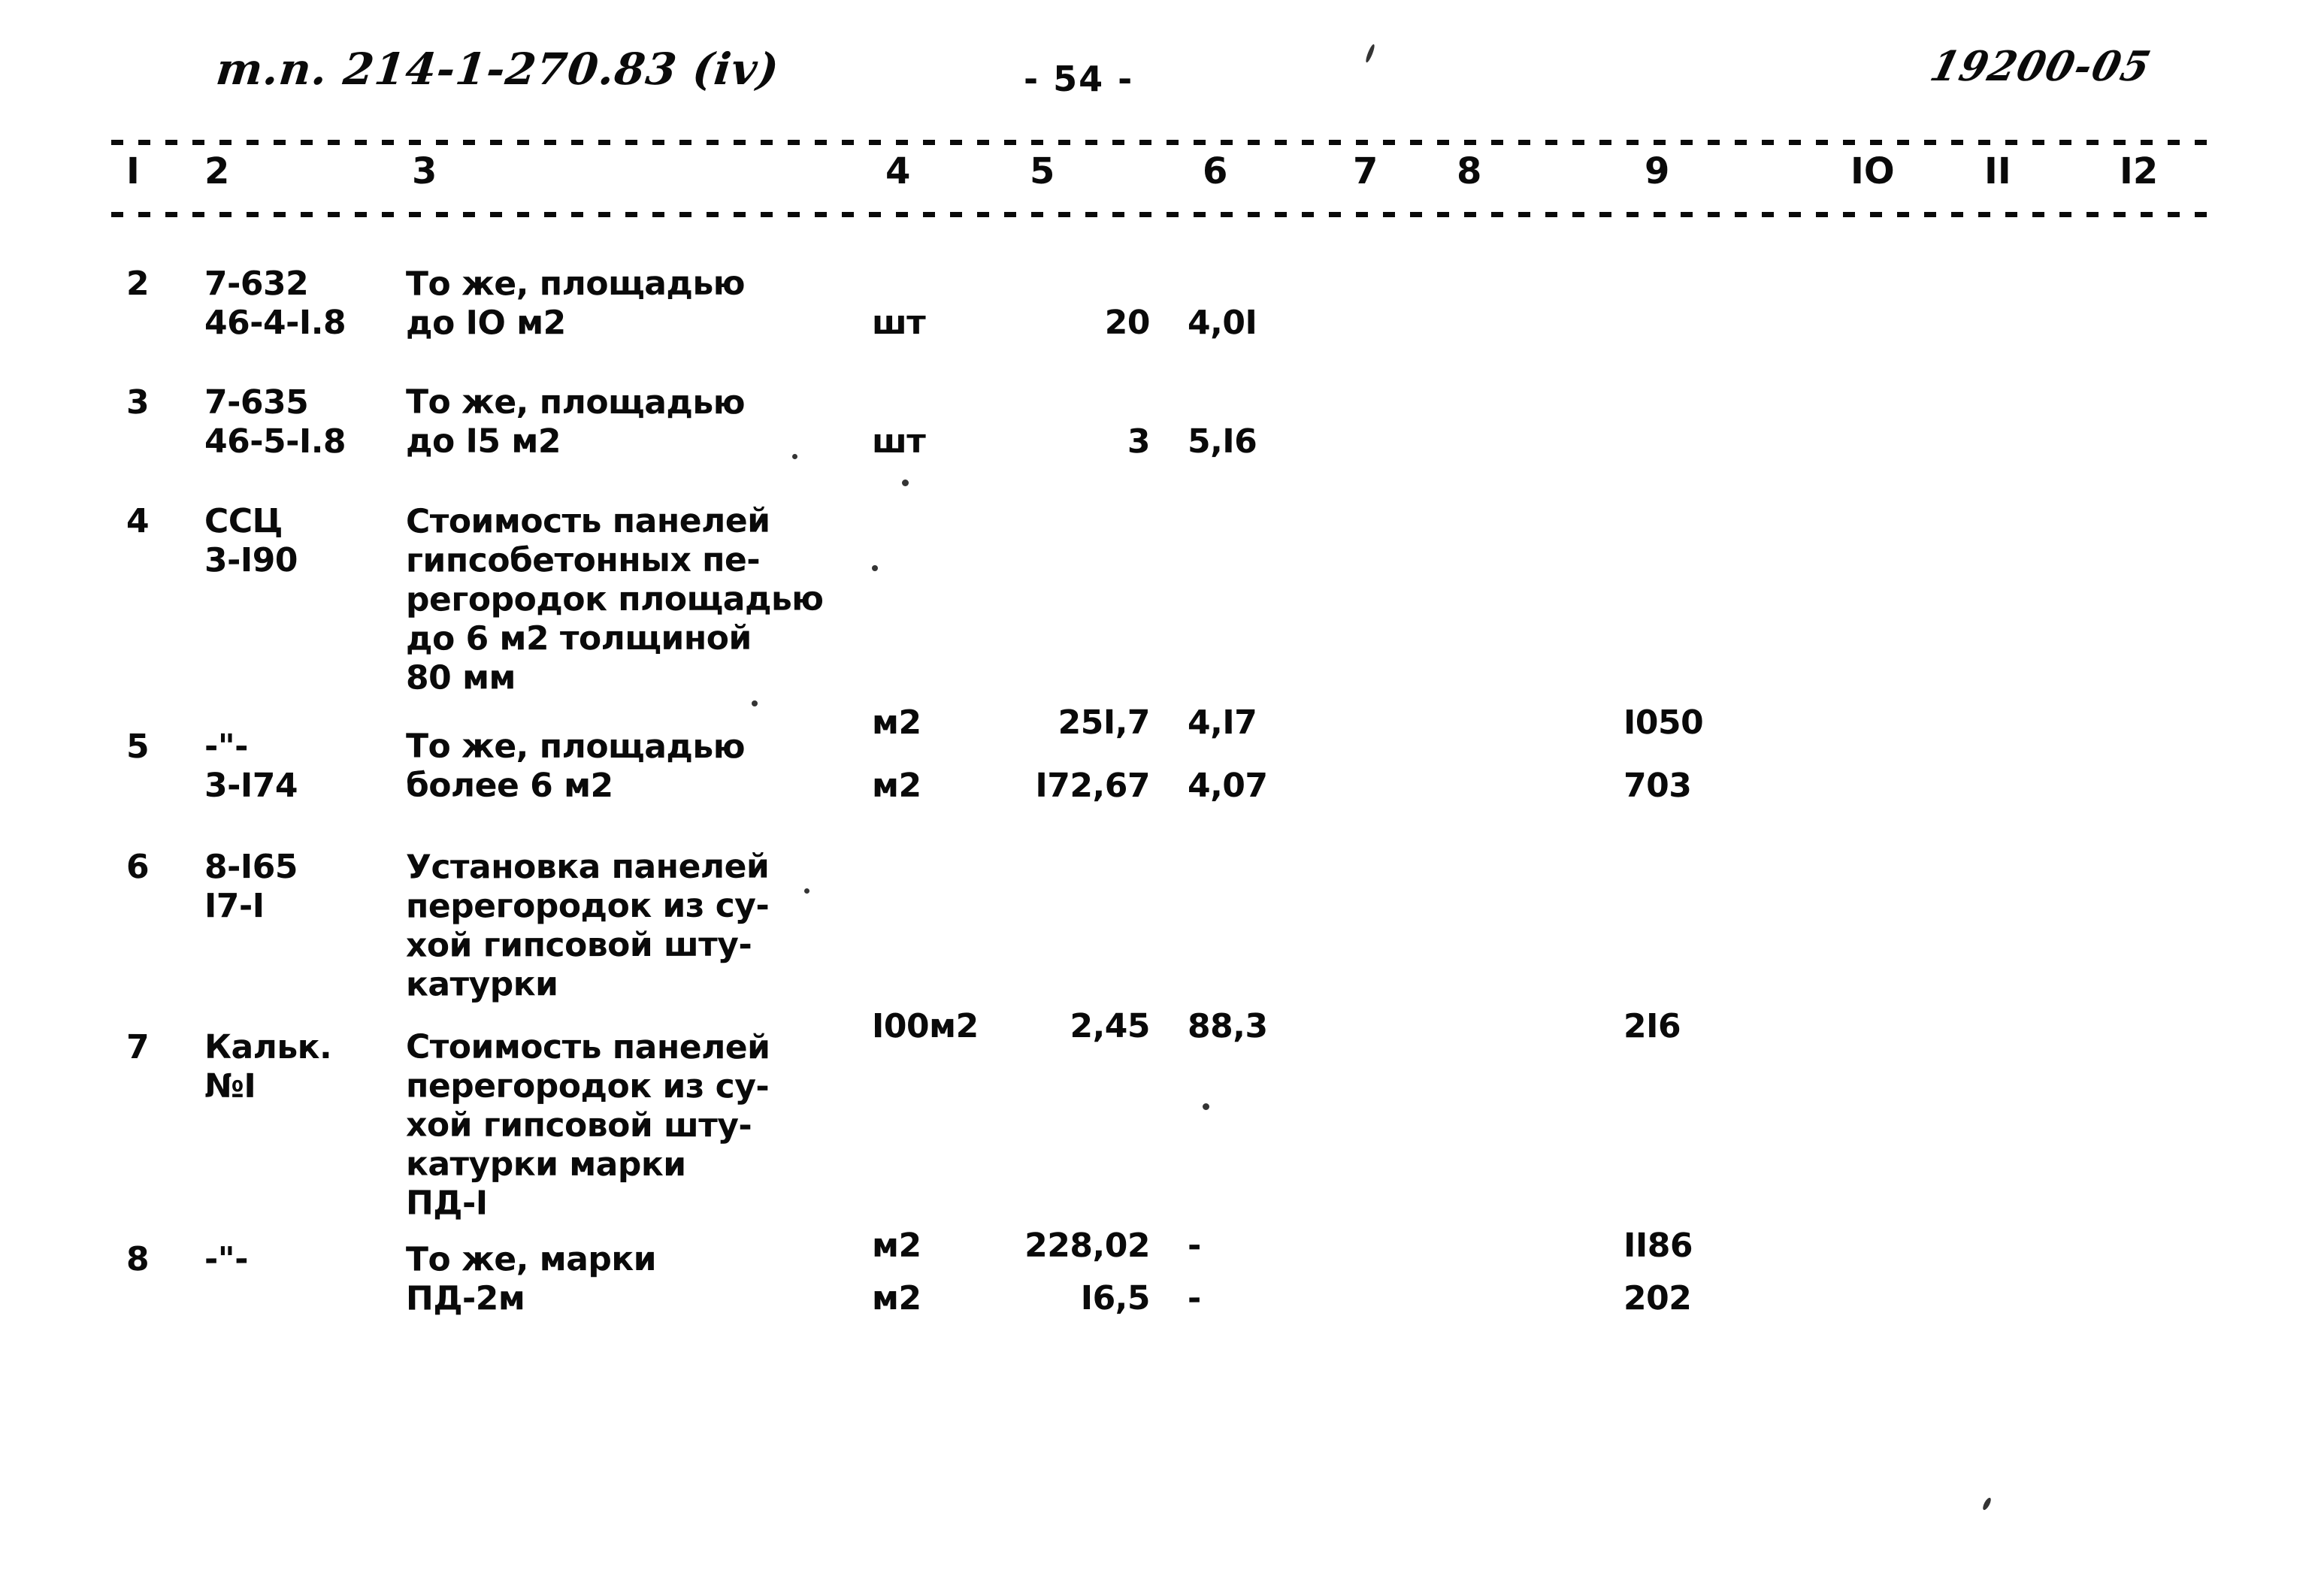  I want to click on row-total-cost: I050, so click(1663, 723).